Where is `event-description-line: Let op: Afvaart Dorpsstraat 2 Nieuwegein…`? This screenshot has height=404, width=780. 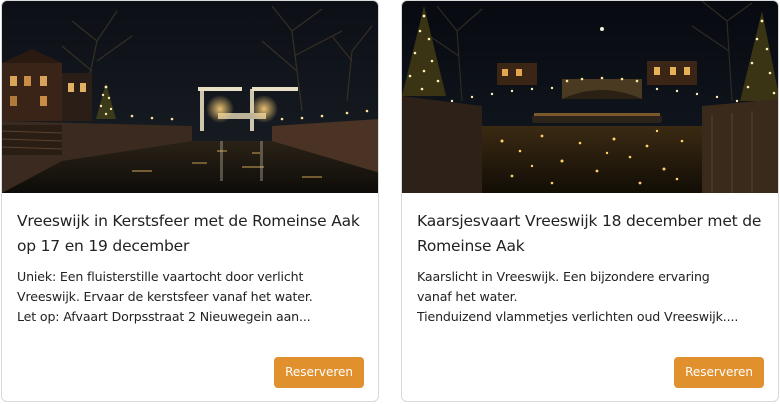 event-description-line: Let op: Afvaart Dorpsstraat 2 Nieuwegein… is located at coordinates (164, 316).